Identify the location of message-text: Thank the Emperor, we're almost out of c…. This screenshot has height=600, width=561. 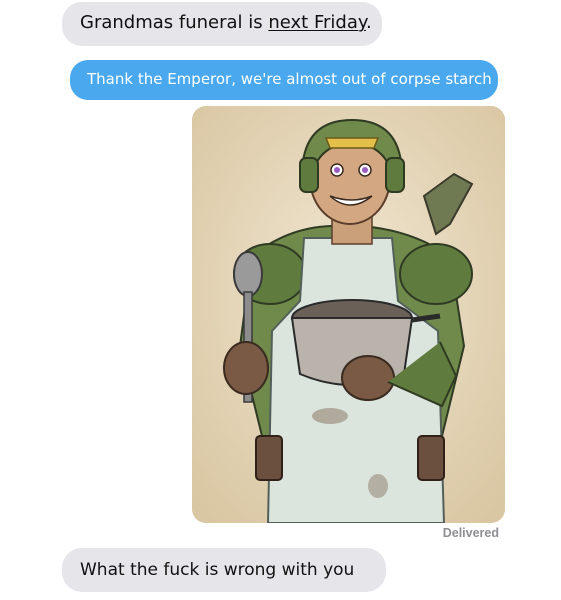
(289, 79).